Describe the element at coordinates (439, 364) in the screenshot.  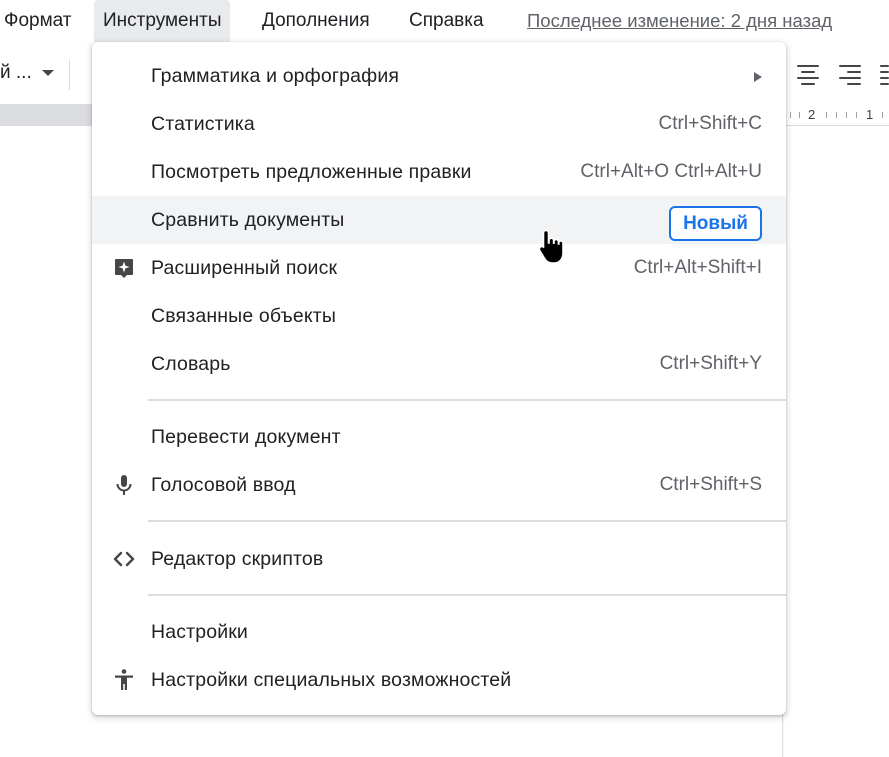
I see `menu-item-dictionary: Словарь Ctrl+Shift+Y` at that location.